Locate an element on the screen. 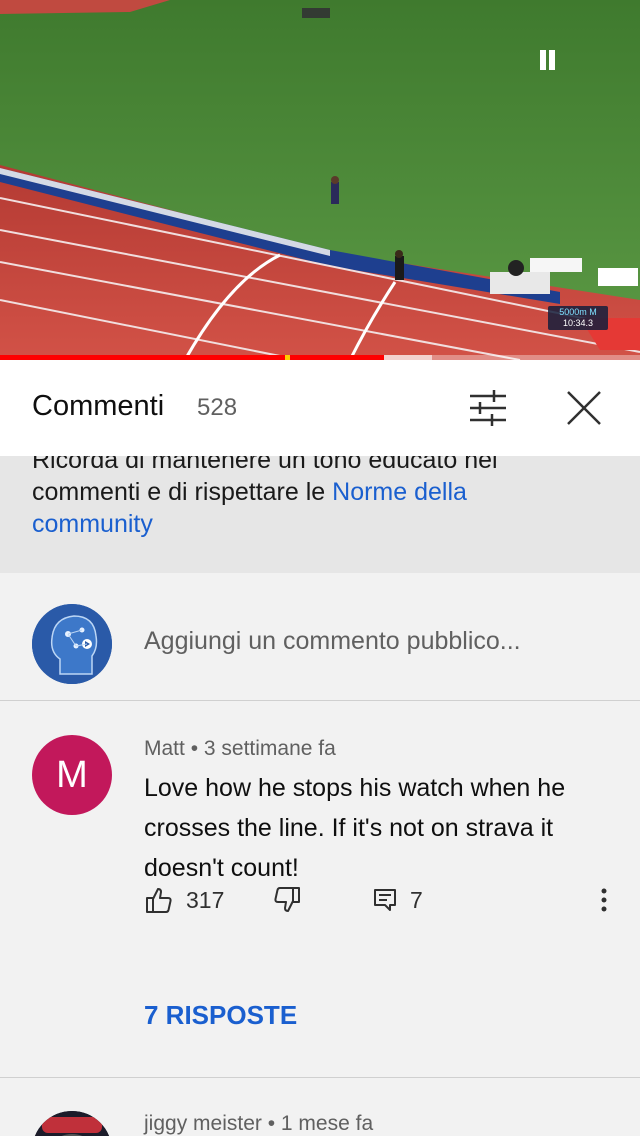 Image resolution: width=640 pixels, height=1136 pixels. race-timer-overlay: 5000m M 10:34.3 is located at coordinates (578, 318).